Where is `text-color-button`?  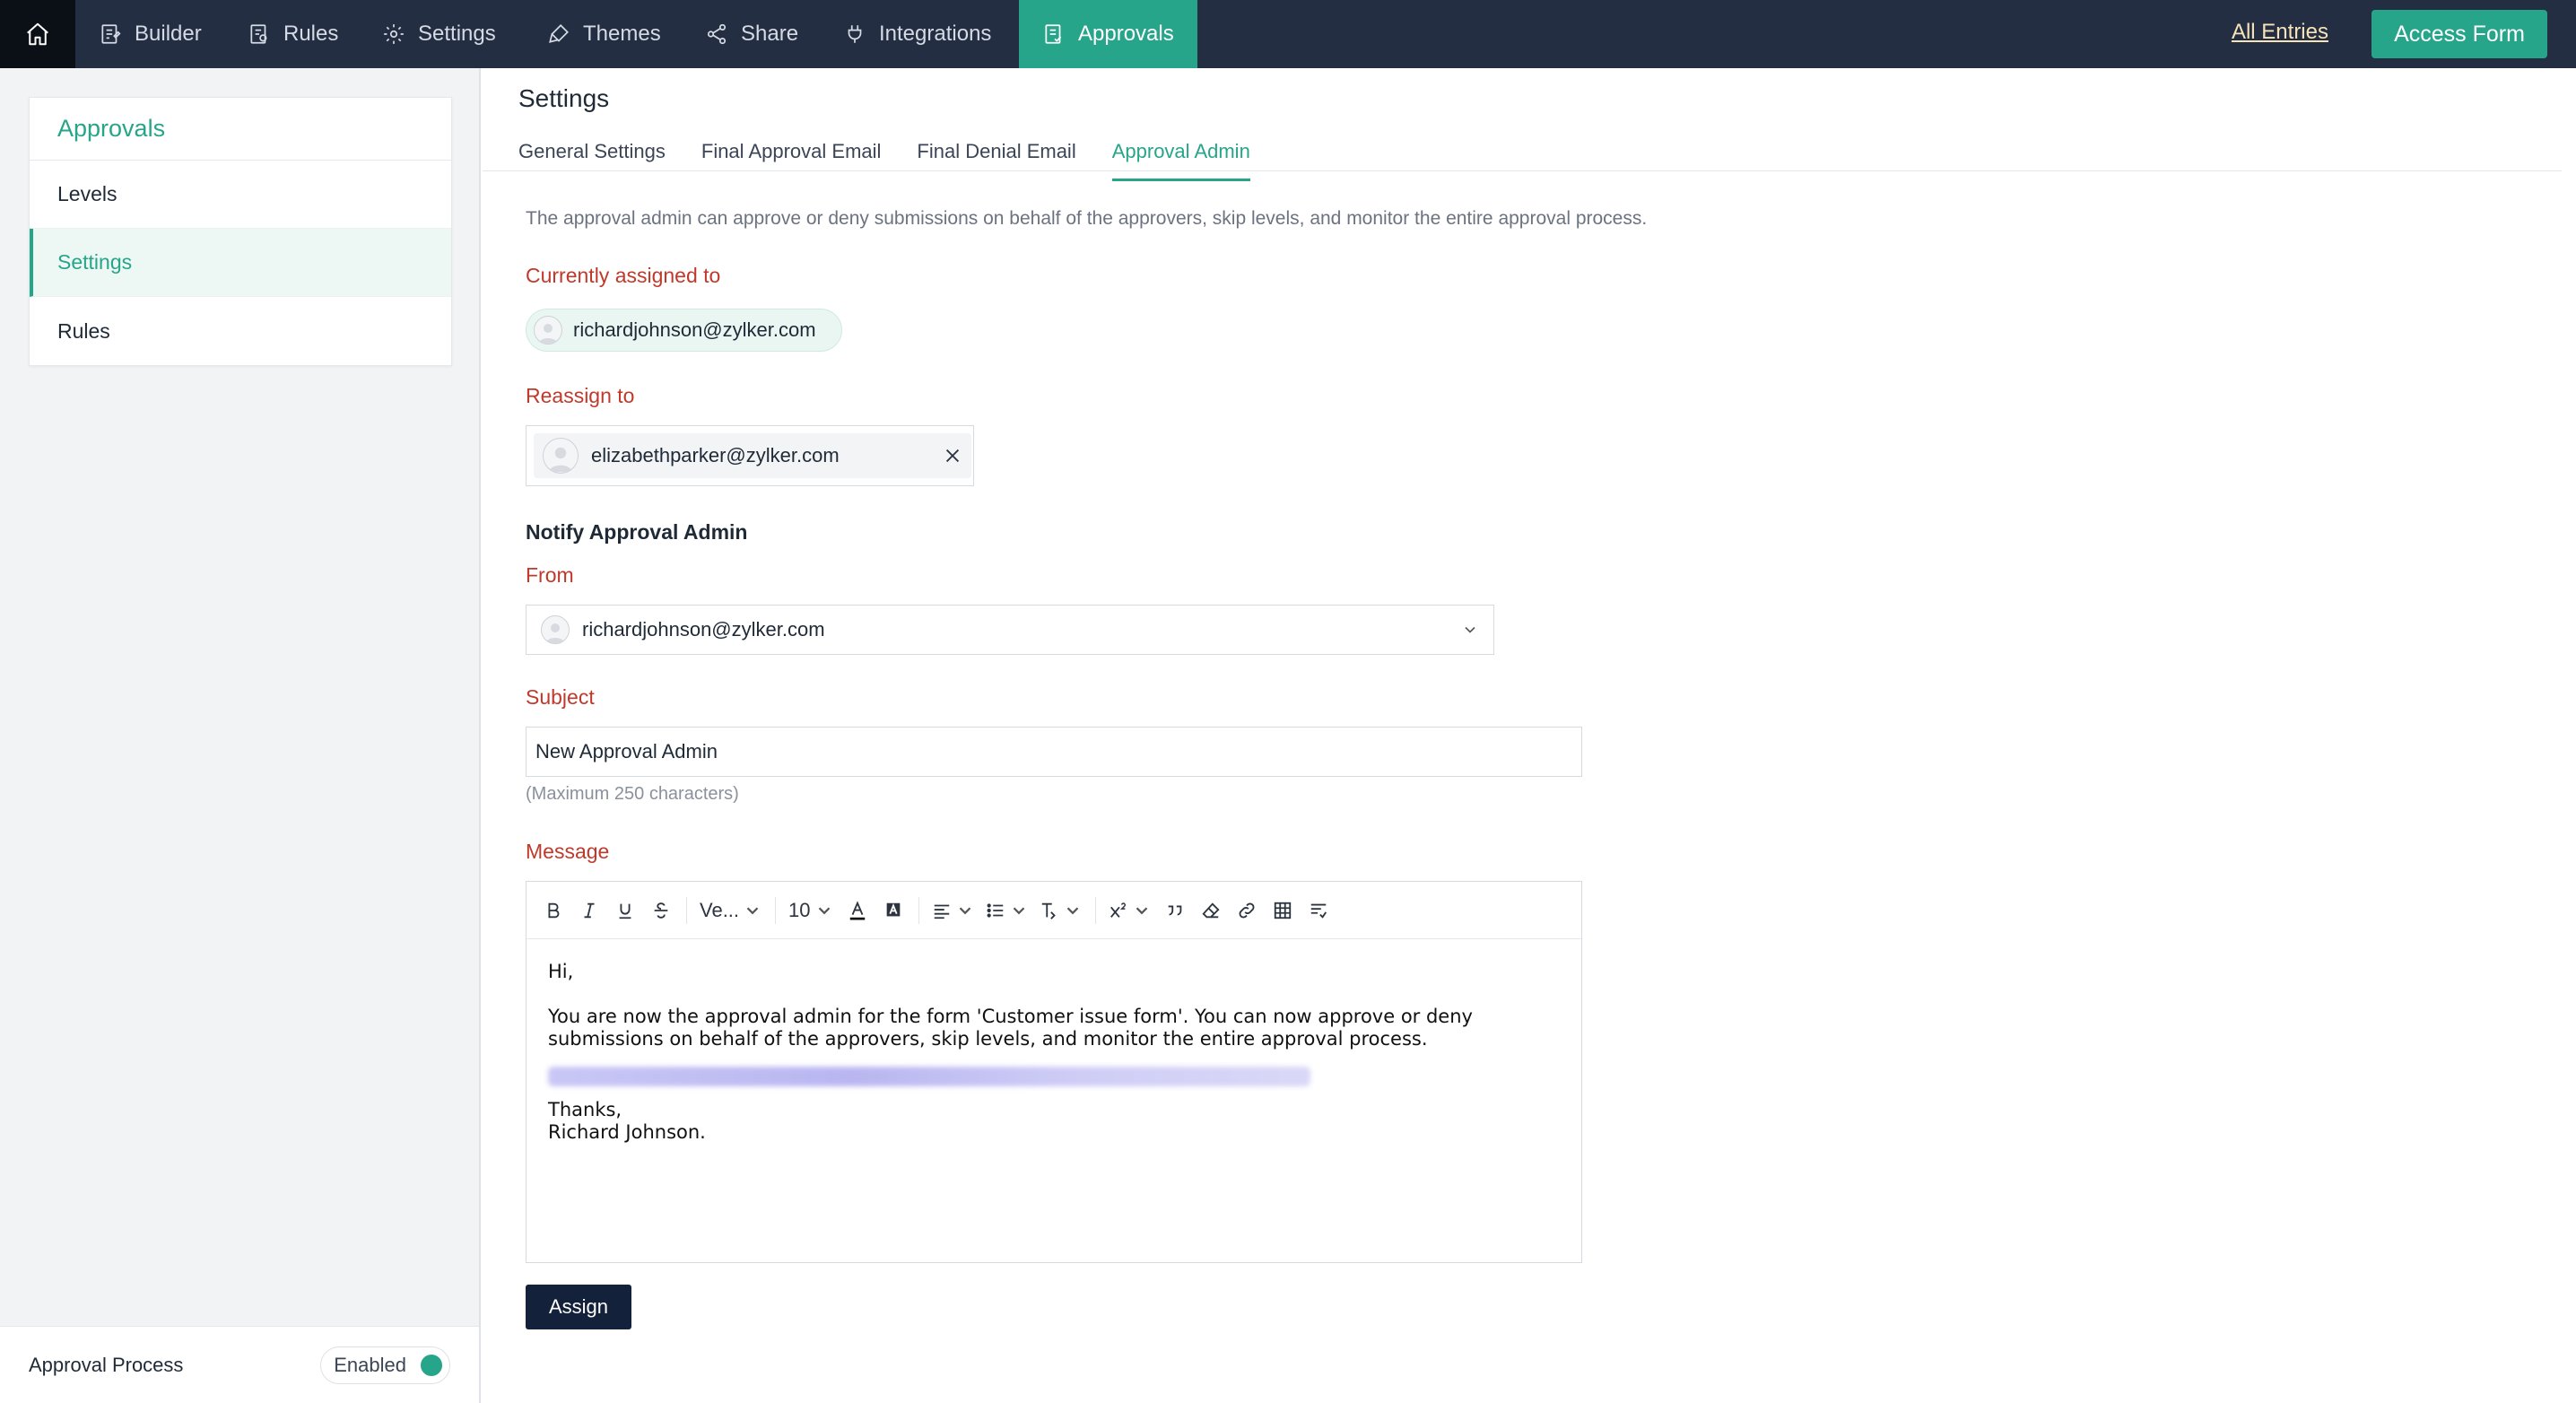 text-color-button is located at coordinates (857, 910).